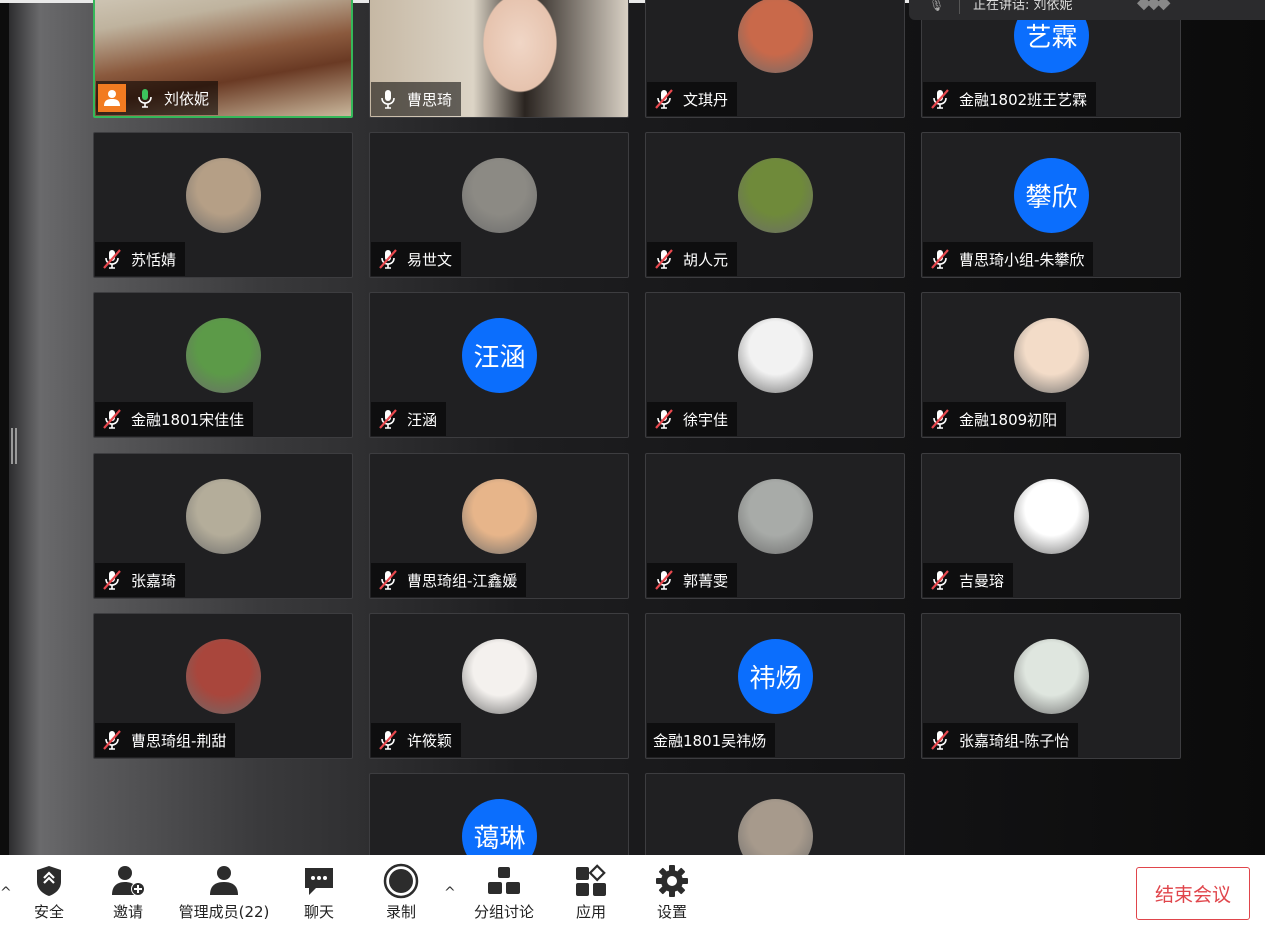  I want to click on participant-name: 金融1801吴祎炀, so click(710, 740).